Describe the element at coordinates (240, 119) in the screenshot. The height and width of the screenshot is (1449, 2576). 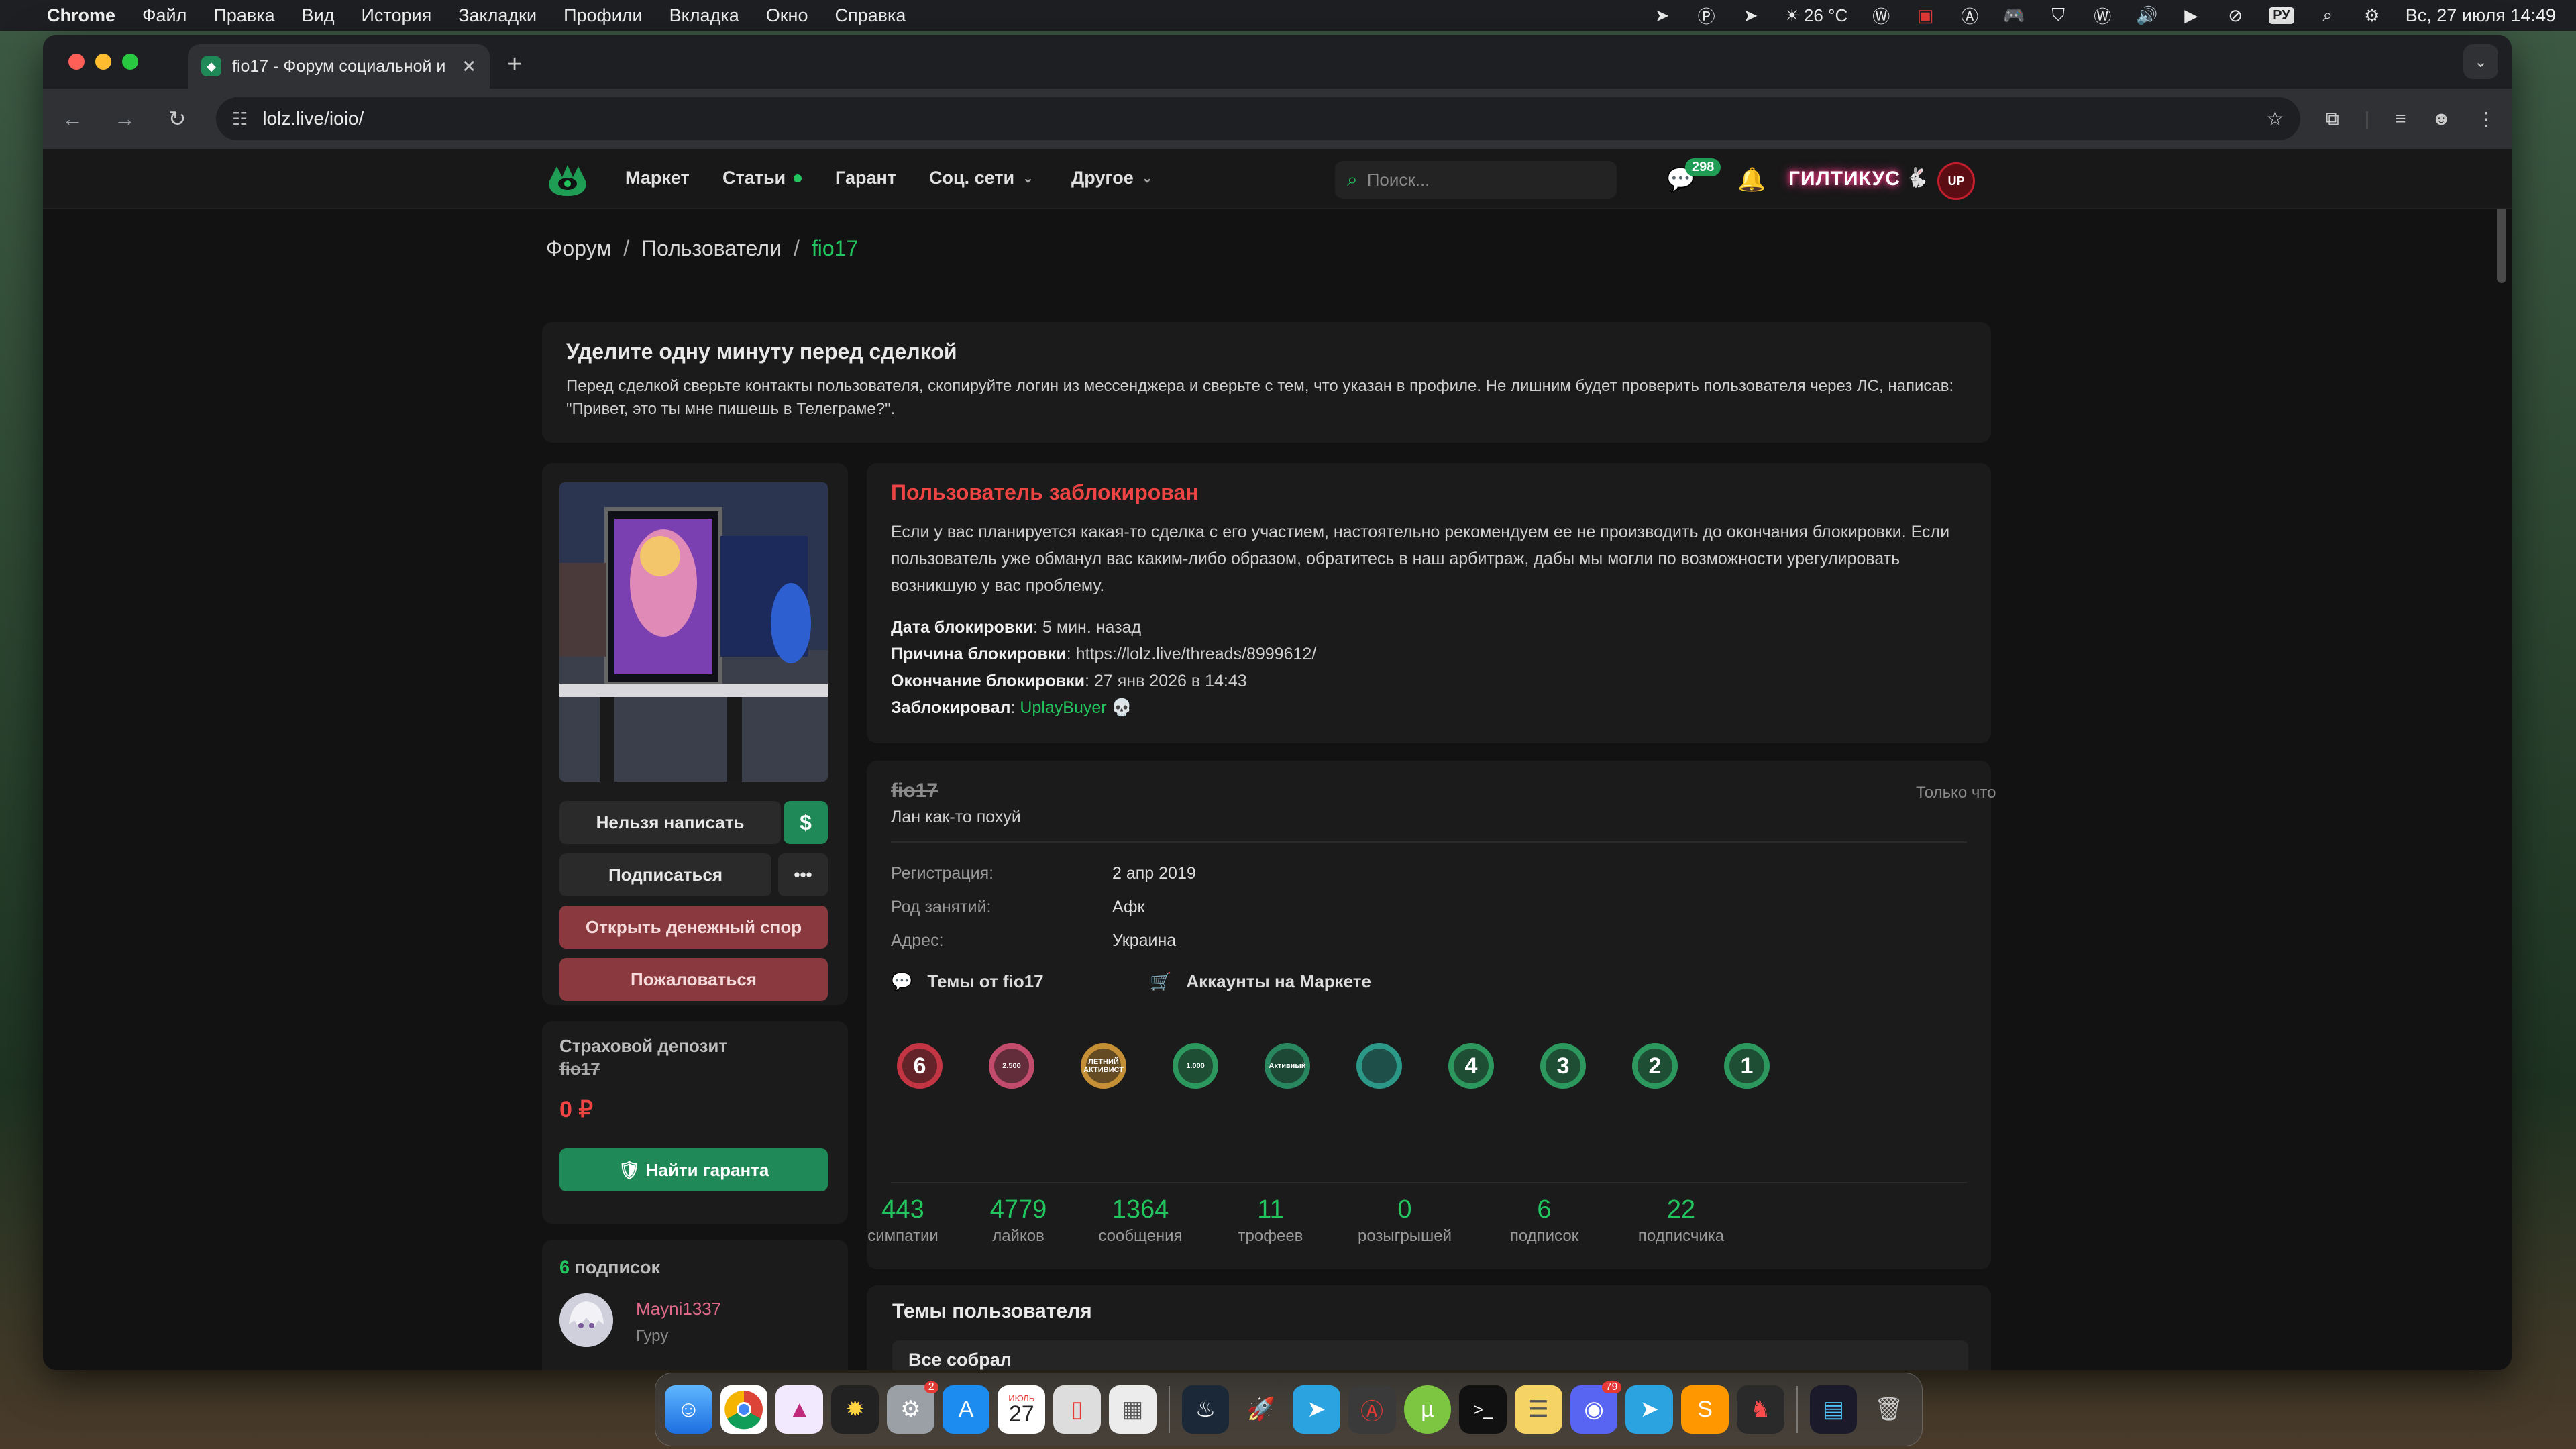
I see `site-info-icon: ☷` at that location.